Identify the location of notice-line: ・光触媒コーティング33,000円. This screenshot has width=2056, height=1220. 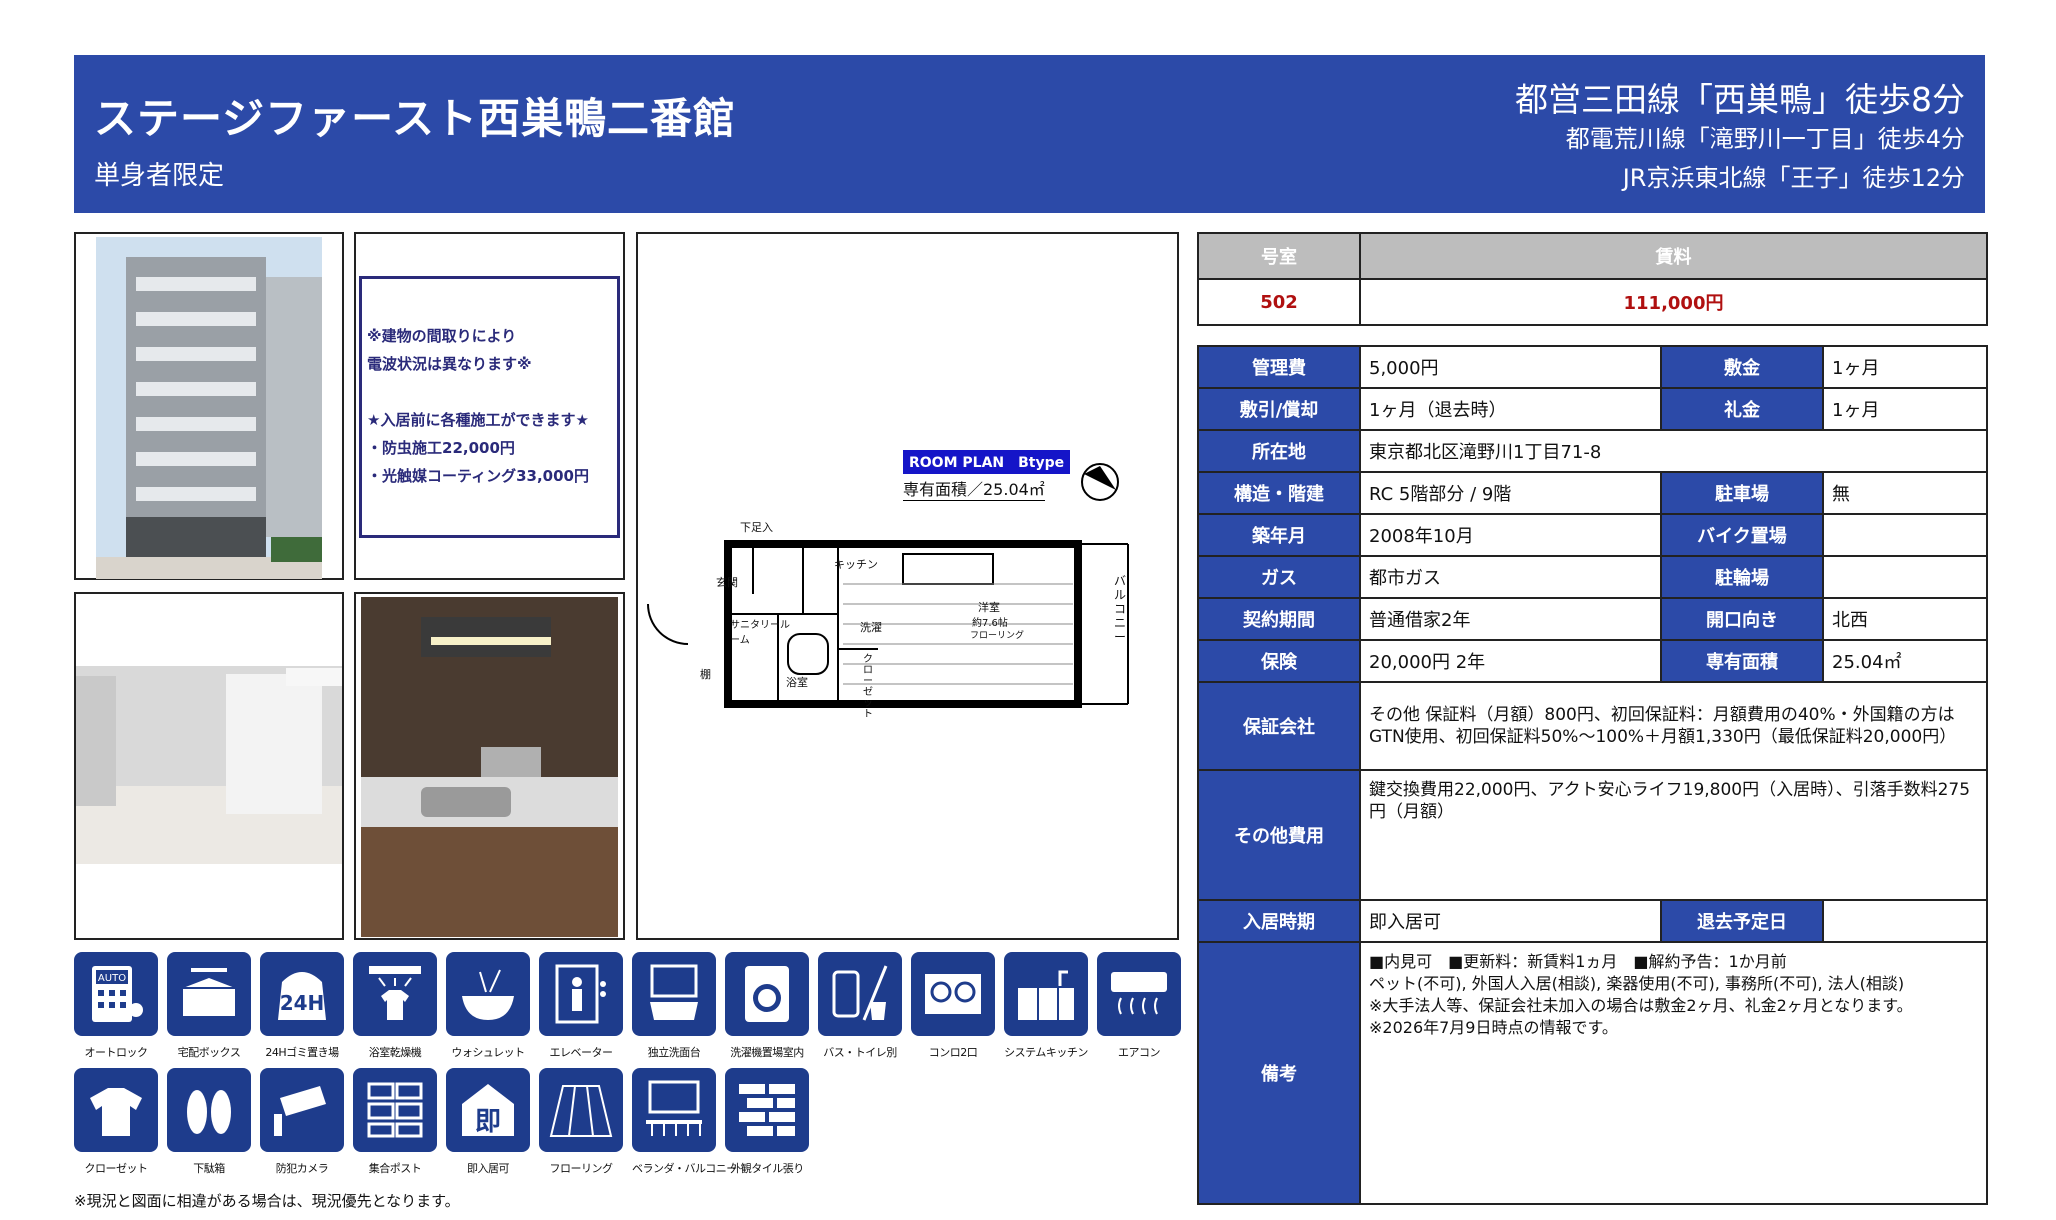
(478, 476).